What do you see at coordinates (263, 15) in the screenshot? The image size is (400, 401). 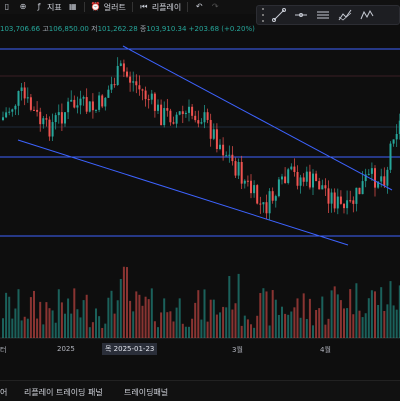 I see `drag-handle-icon` at bounding box center [263, 15].